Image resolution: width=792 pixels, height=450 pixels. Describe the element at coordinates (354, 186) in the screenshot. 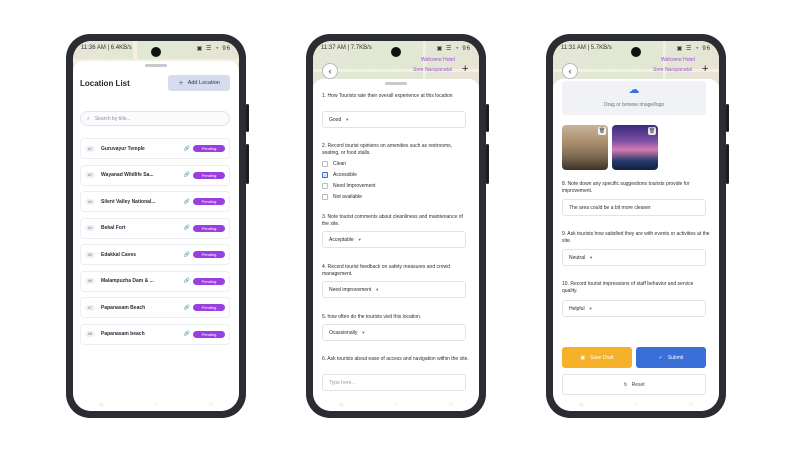

I see `checkbox-label: Need Improvement` at that location.